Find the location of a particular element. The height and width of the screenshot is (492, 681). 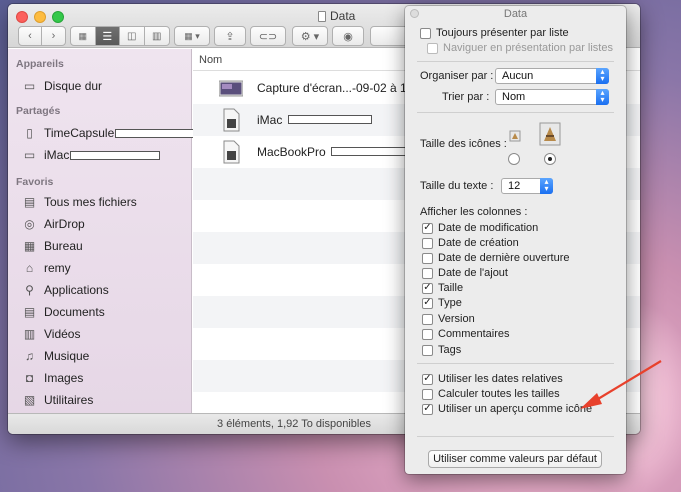

file-name: Capture d'écran...-09-02 à 18. is located at coordinates (337, 88).